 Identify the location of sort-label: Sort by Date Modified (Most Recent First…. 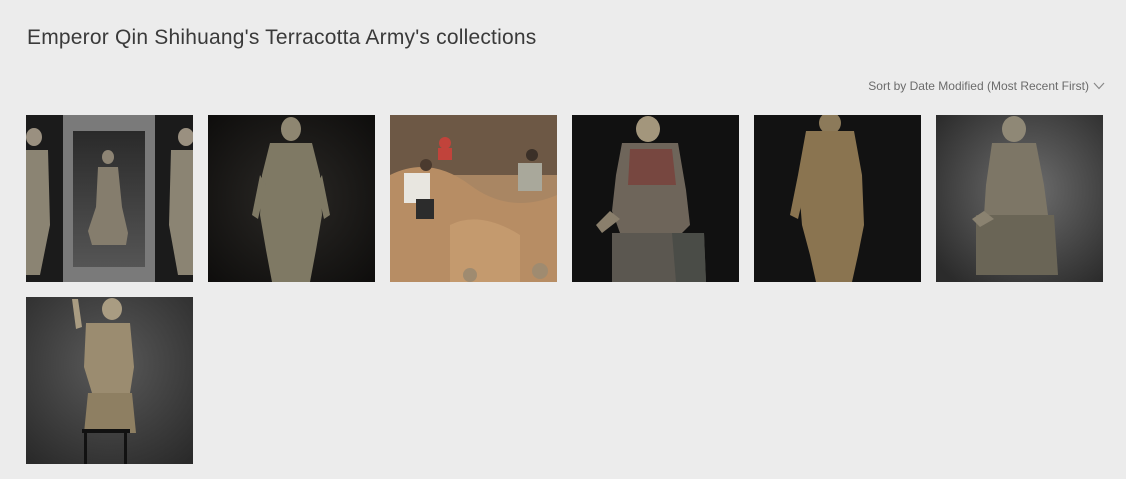
(978, 86).